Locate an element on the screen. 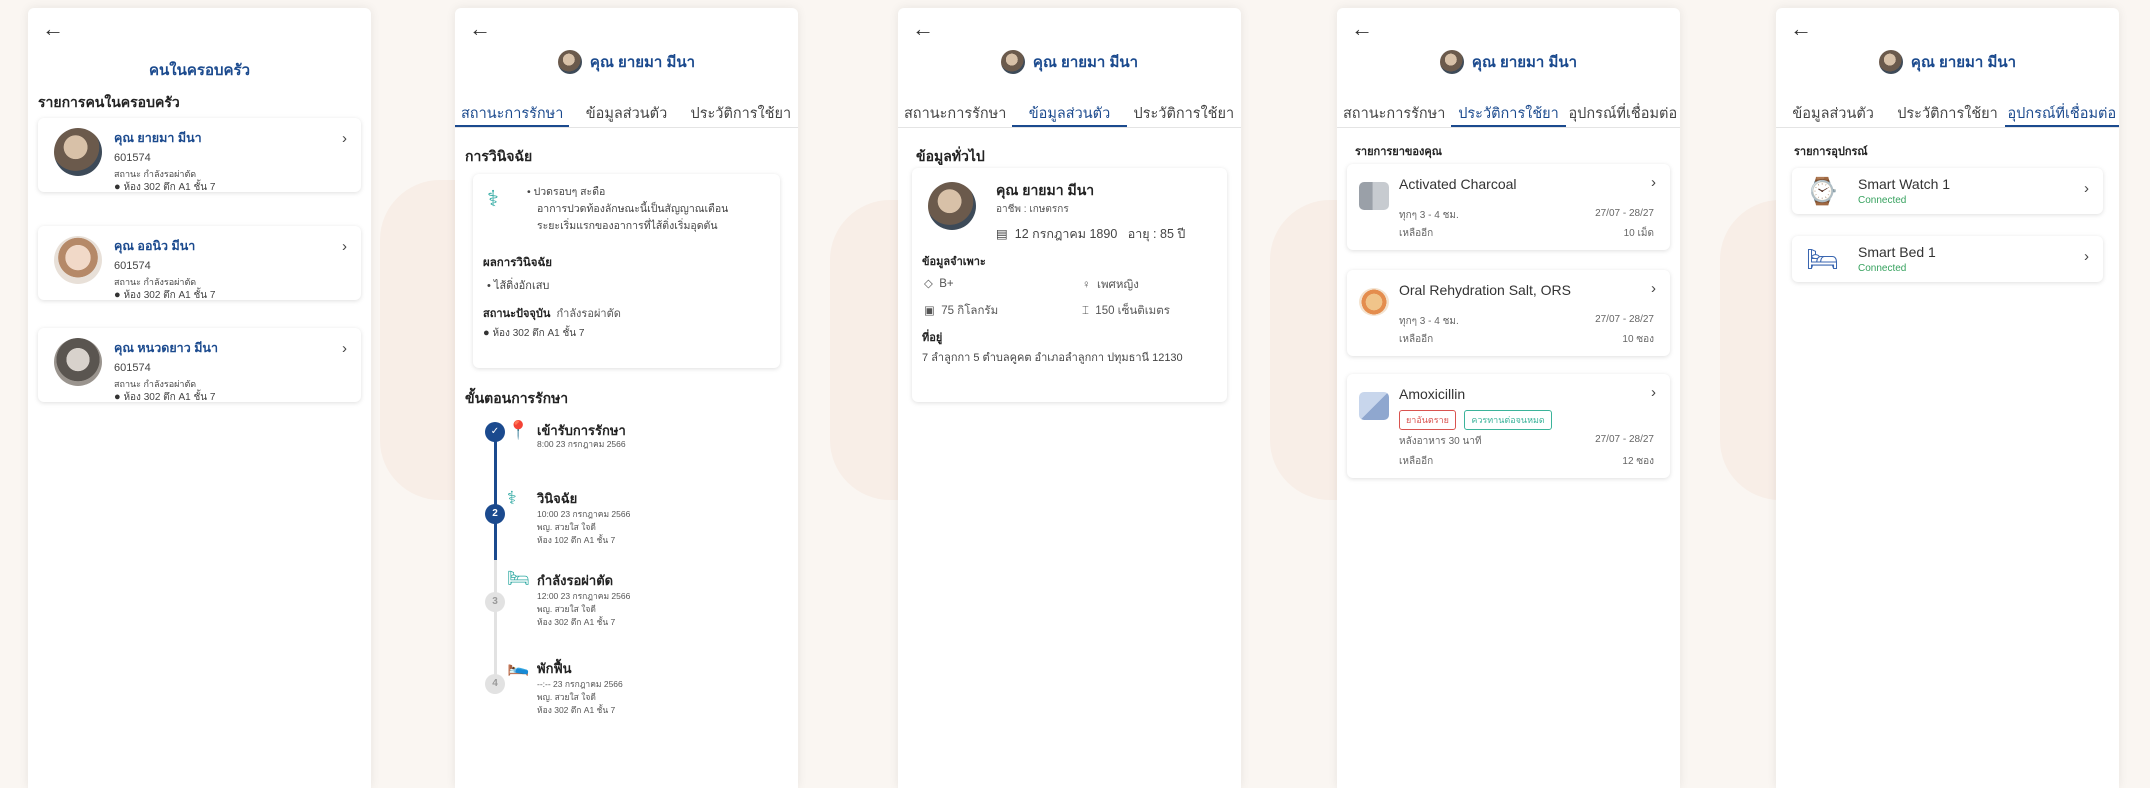 The image size is (2150, 788). step-title: พักฟื้น is located at coordinates (554, 668).